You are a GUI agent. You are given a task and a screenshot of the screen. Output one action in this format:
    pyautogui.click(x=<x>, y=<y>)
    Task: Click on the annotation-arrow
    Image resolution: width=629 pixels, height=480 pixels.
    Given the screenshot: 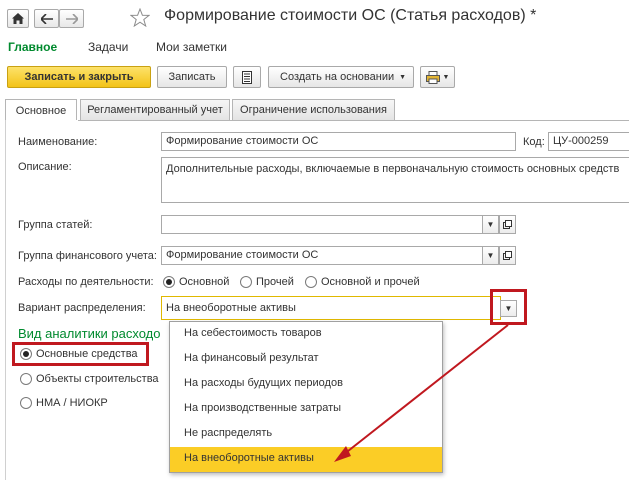 What is the action you would take?
    pyautogui.click(x=421, y=393)
    